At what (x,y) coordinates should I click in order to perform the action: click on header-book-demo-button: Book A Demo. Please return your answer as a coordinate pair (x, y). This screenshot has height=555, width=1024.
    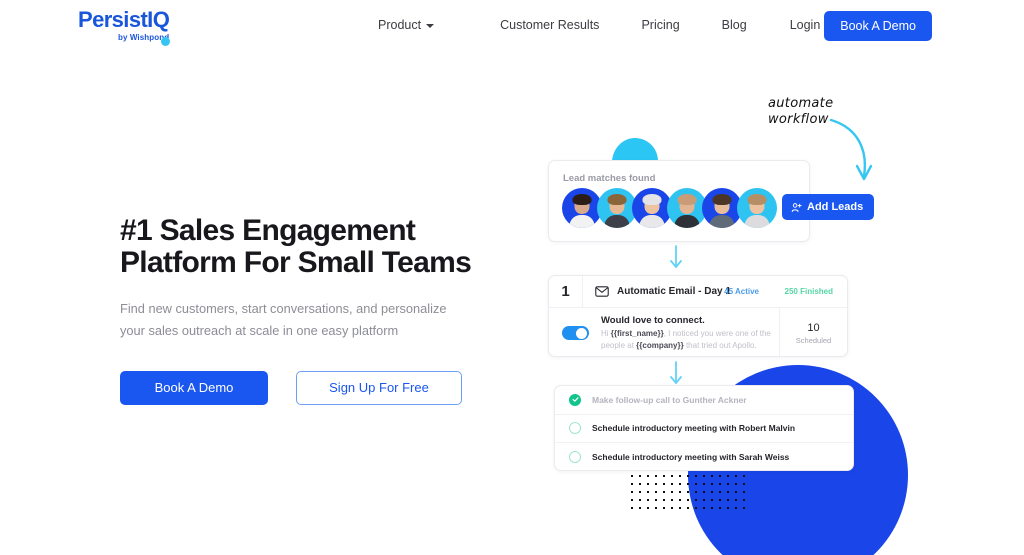
    Looking at the image, I should click on (878, 26).